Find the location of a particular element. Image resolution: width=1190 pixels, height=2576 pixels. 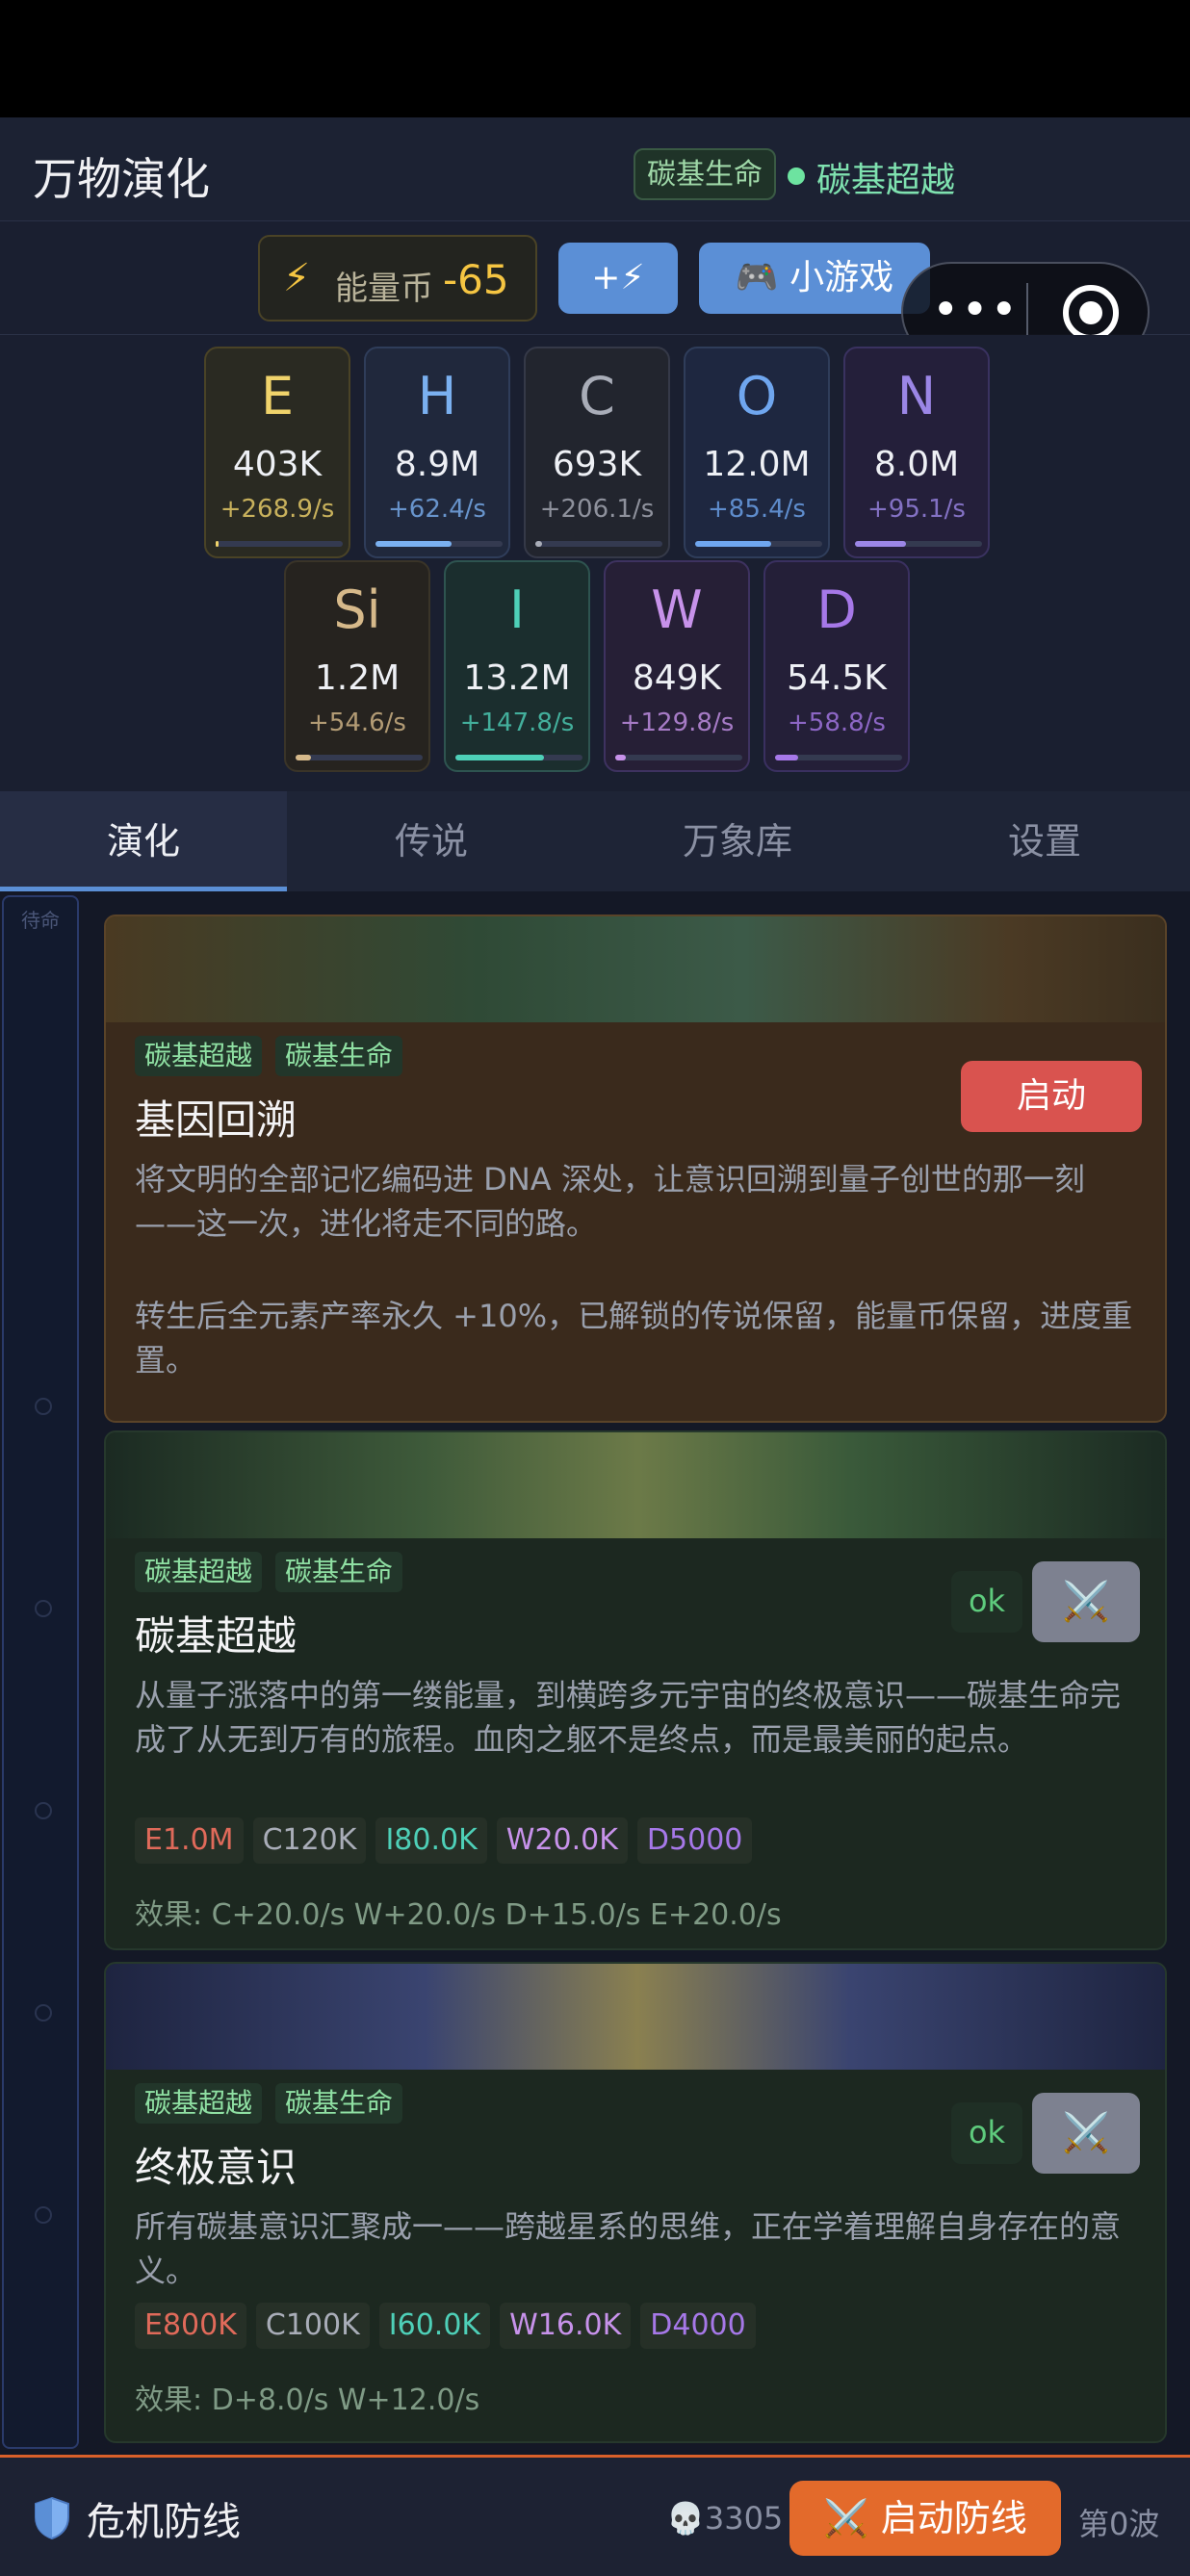

current-era: 碳基超越 is located at coordinates (886, 181).